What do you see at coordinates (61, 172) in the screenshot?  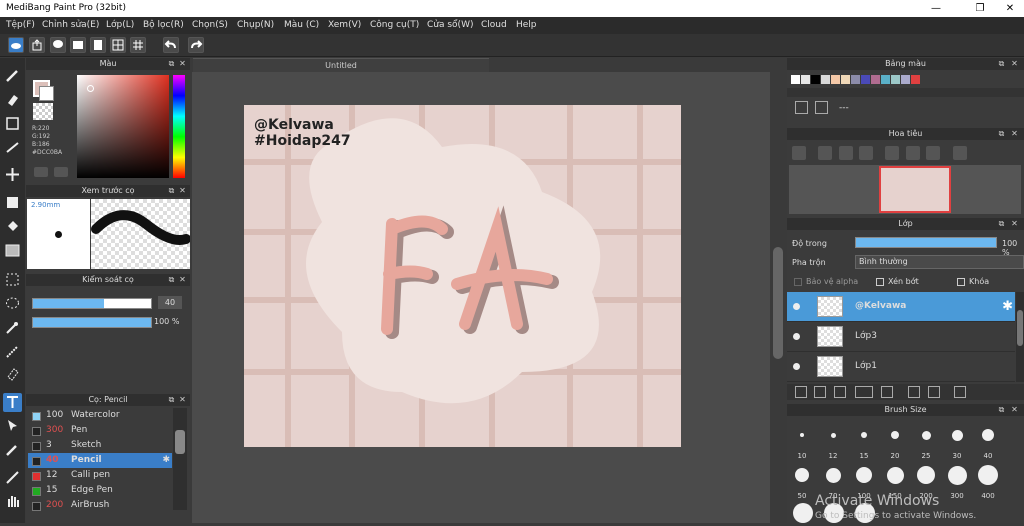 I see `color-mode-button` at bounding box center [61, 172].